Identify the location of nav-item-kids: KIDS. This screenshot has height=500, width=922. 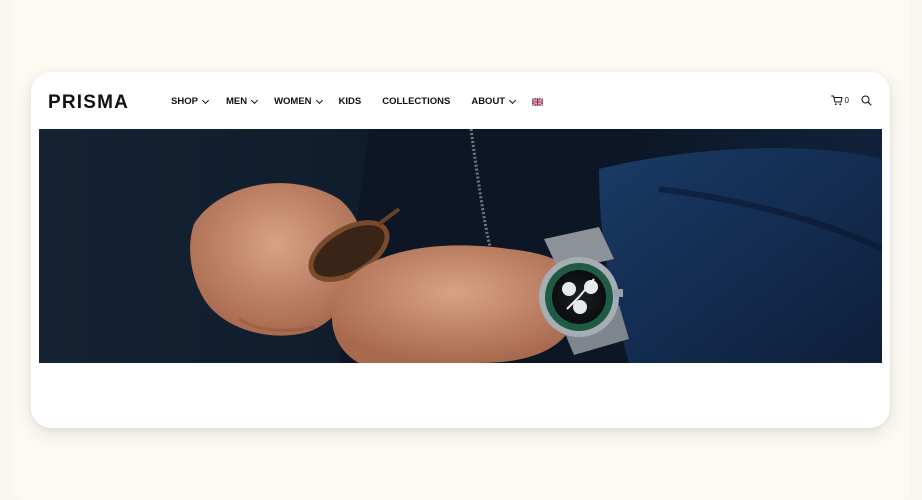
(350, 102).